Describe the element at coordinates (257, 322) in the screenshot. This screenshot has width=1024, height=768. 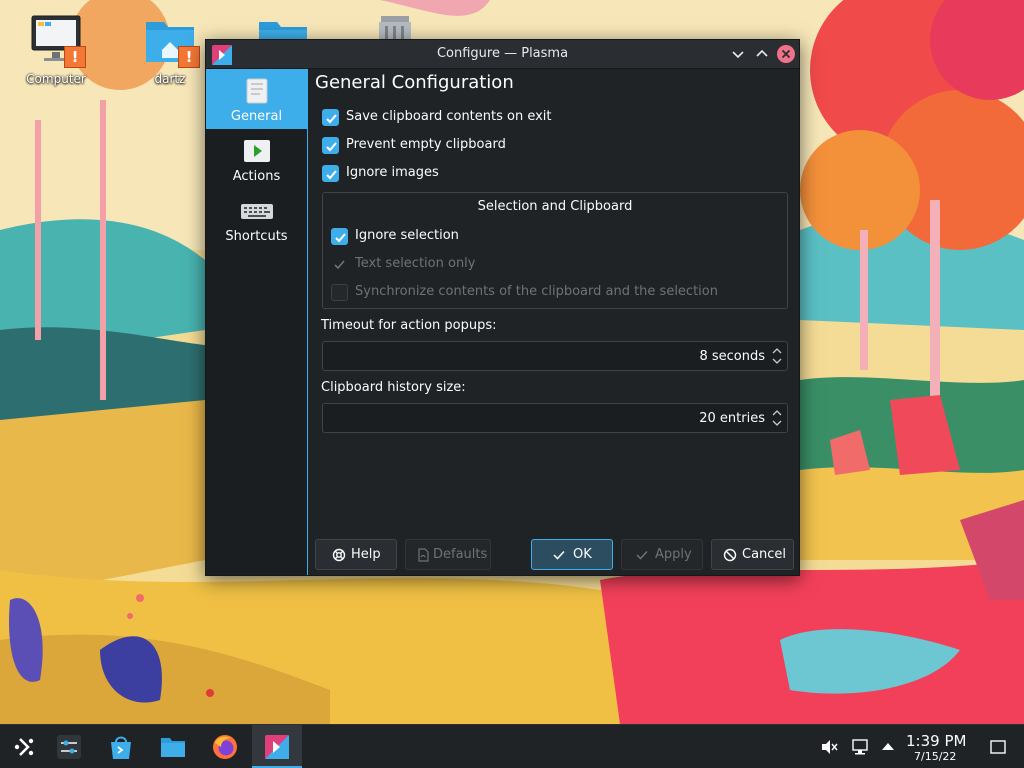
I see `settings-sidebar: General Actions Shortcuts` at that location.